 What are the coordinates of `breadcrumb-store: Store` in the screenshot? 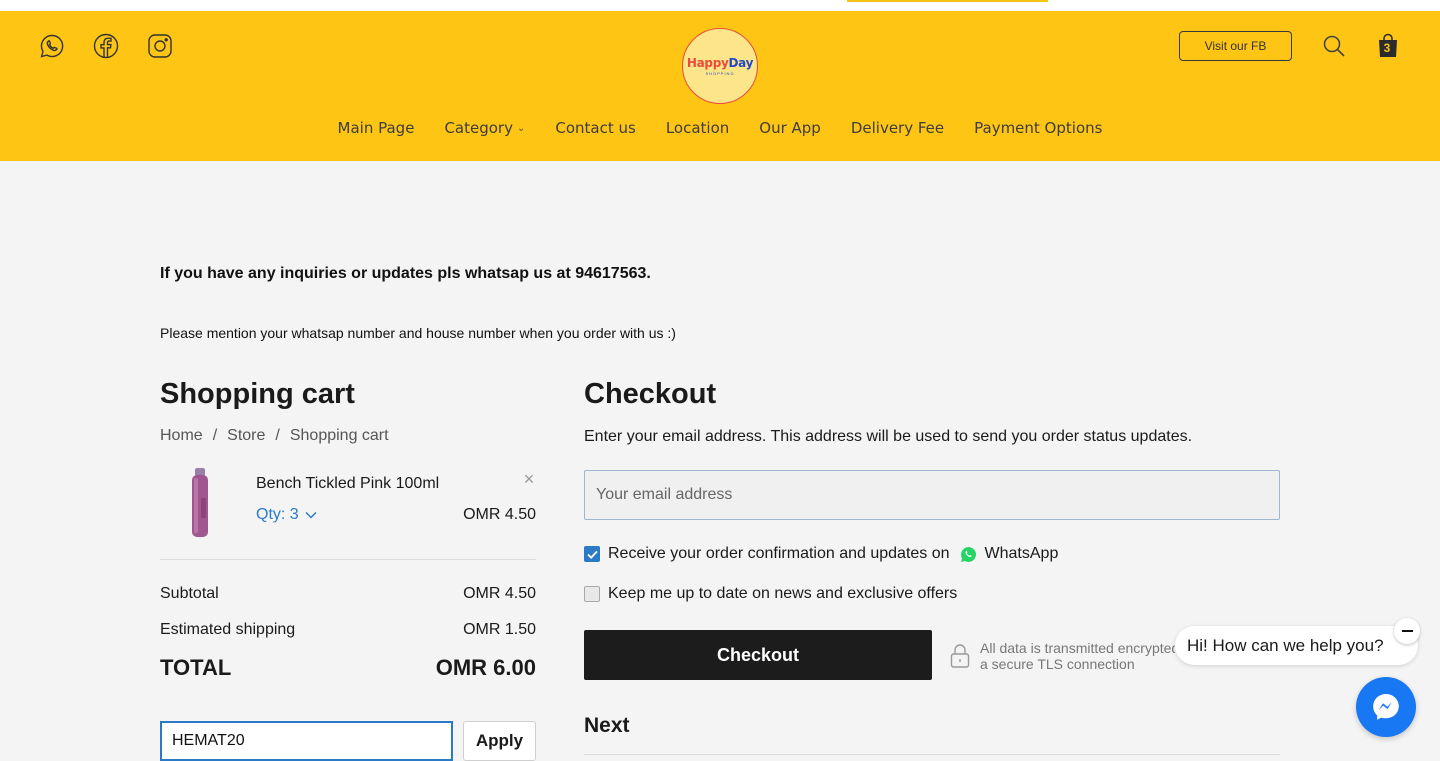 It's located at (246, 436).